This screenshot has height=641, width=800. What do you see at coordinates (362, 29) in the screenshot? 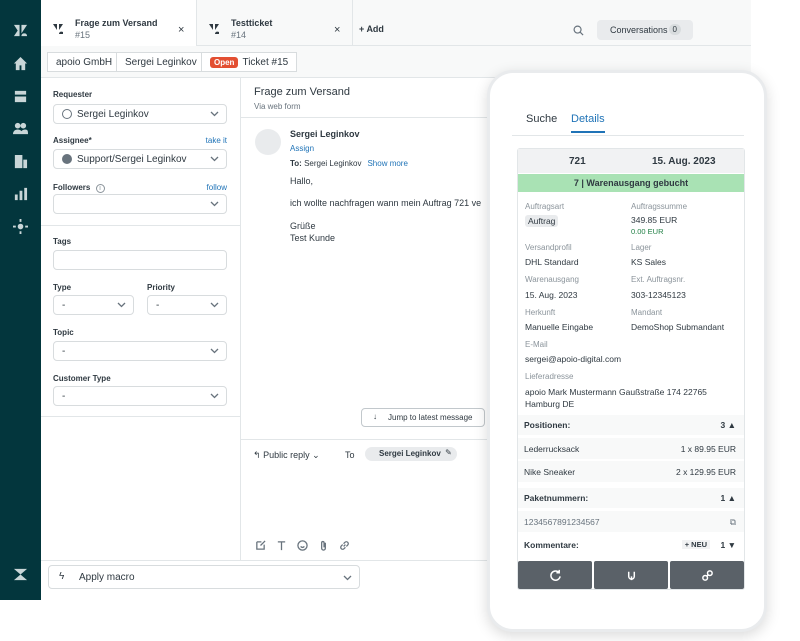
I see `plus-icon: +` at bounding box center [362, 29].